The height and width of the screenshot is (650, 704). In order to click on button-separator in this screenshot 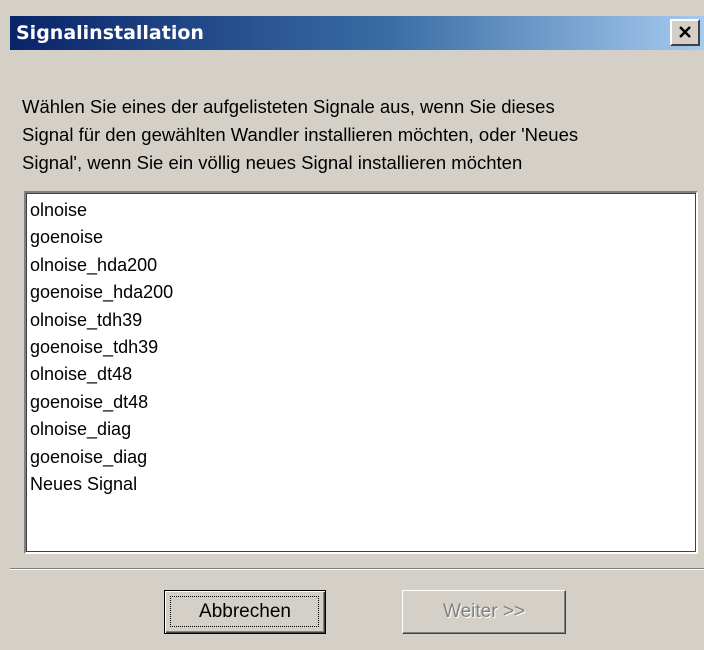, I will do `click(357, 569)`.